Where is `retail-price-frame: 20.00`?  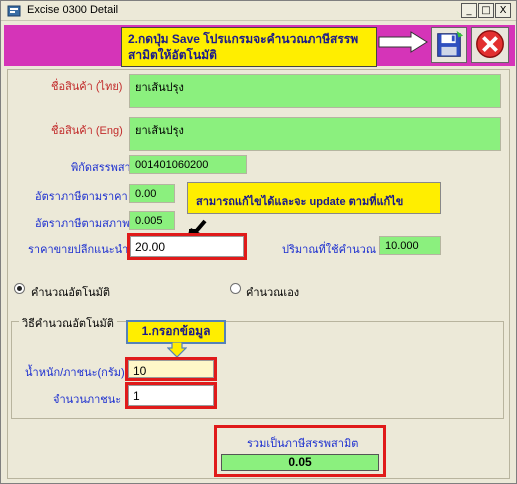
retail-price-frame: 20.00 is located at coordinates (187, 246).